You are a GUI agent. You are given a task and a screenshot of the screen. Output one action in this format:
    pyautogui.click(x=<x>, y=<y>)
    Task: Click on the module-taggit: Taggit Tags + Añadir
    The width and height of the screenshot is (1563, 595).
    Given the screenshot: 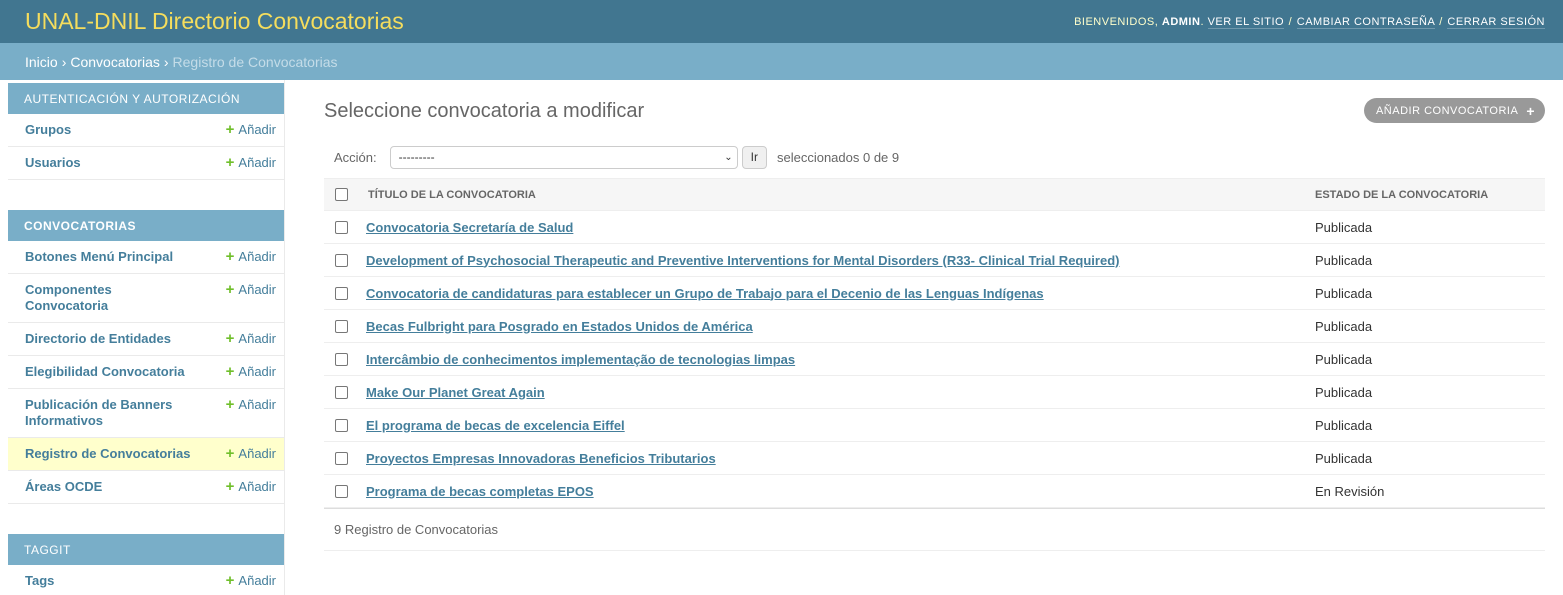 What is the action you would take?
    pyautogui.click(x=146, y=564)
    